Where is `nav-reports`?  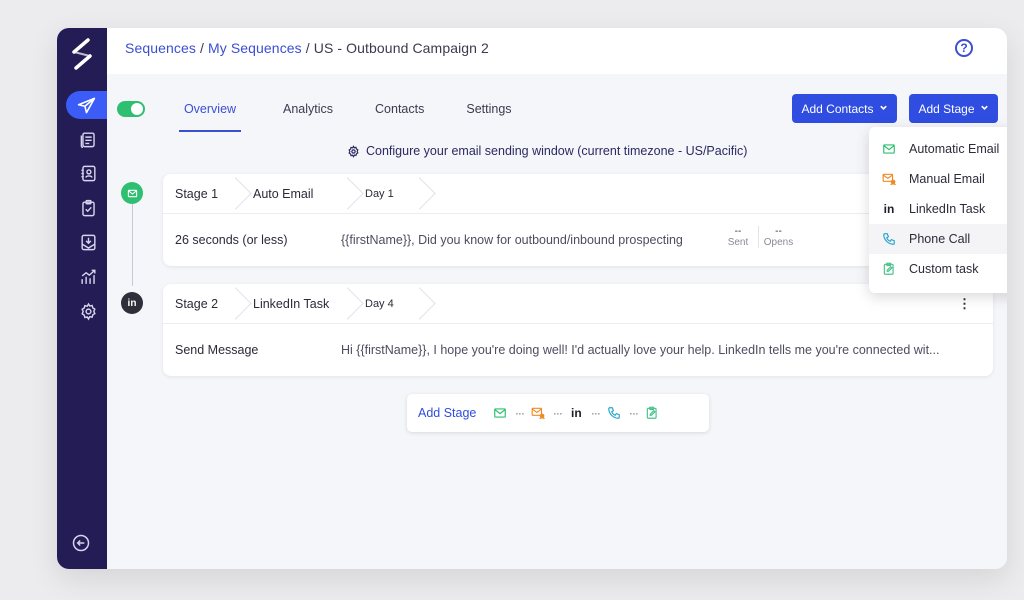
nav-reports is located at coordinates (88, 277).